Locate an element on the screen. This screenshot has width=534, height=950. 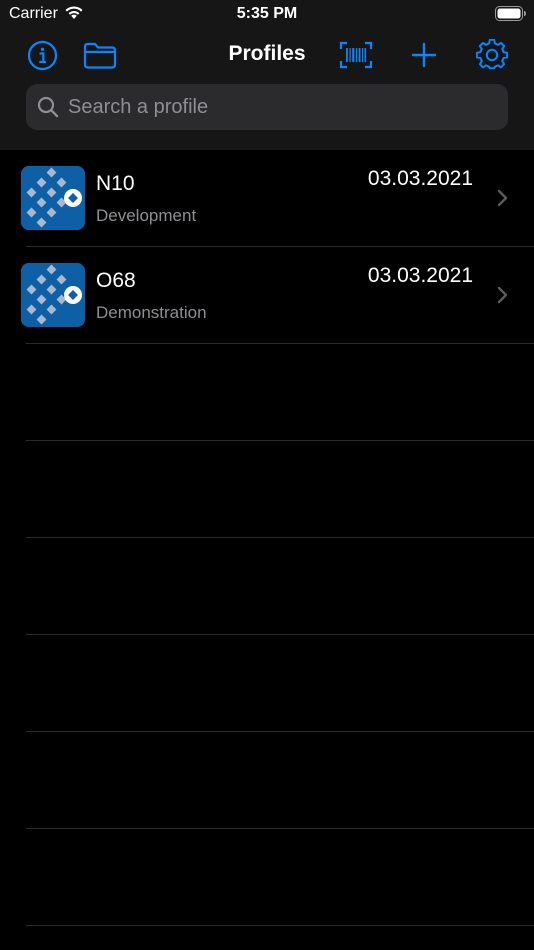
info-button is located at coordinates (42, 55).